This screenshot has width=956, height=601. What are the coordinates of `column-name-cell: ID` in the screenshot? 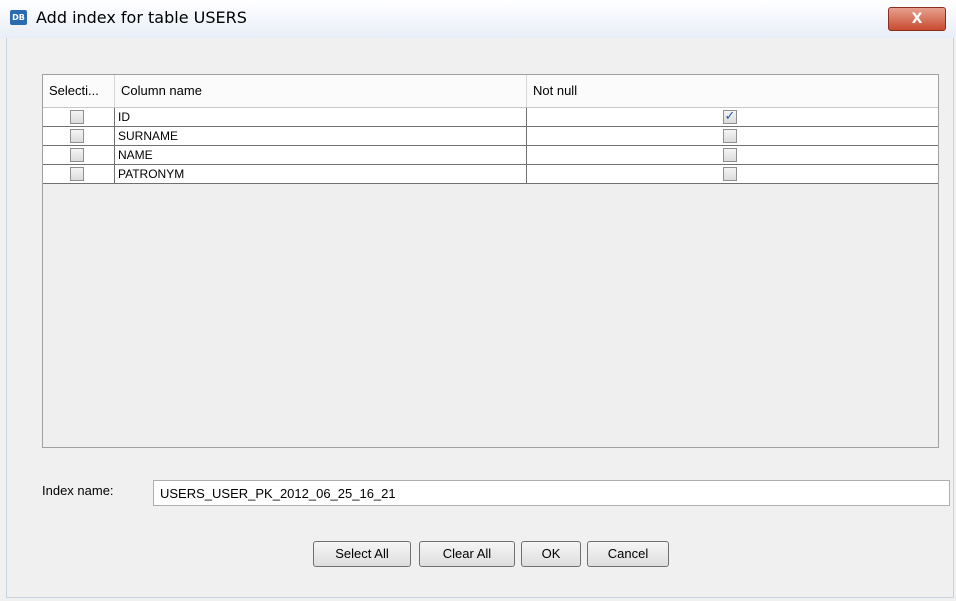 It's located at (321, 117).